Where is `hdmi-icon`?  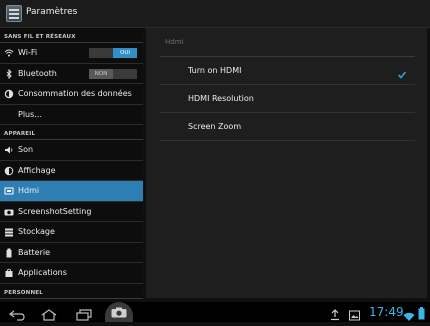
hdmi-icon is located at coordinates (9, 191).